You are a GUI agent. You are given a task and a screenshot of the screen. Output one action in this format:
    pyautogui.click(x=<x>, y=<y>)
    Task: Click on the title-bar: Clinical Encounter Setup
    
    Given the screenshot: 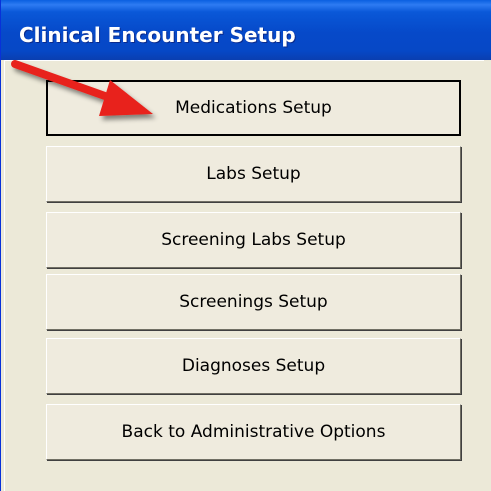 What is the action you would take?
    pyautogui.click(x=246, y=30)
    